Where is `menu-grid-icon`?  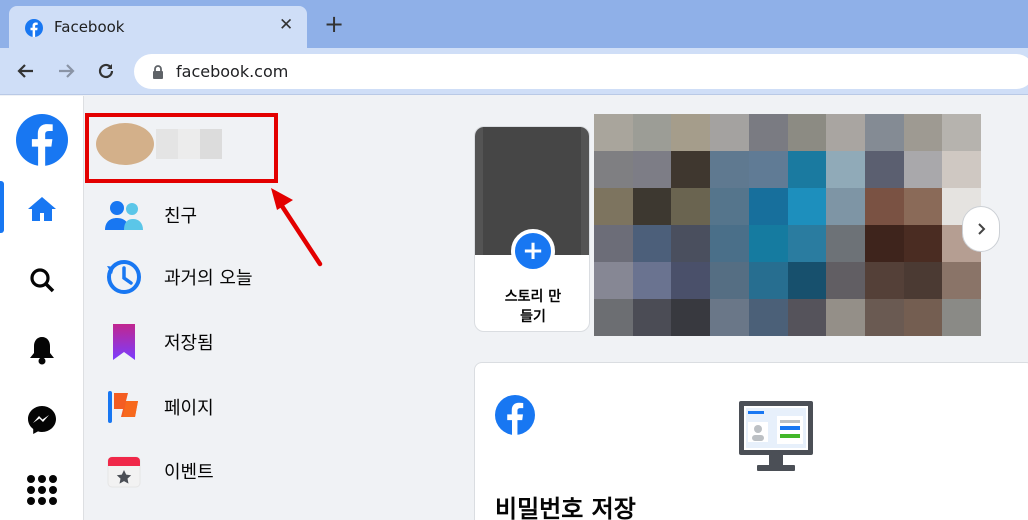 menu-grid-icon is located at coordinates (42, 490).